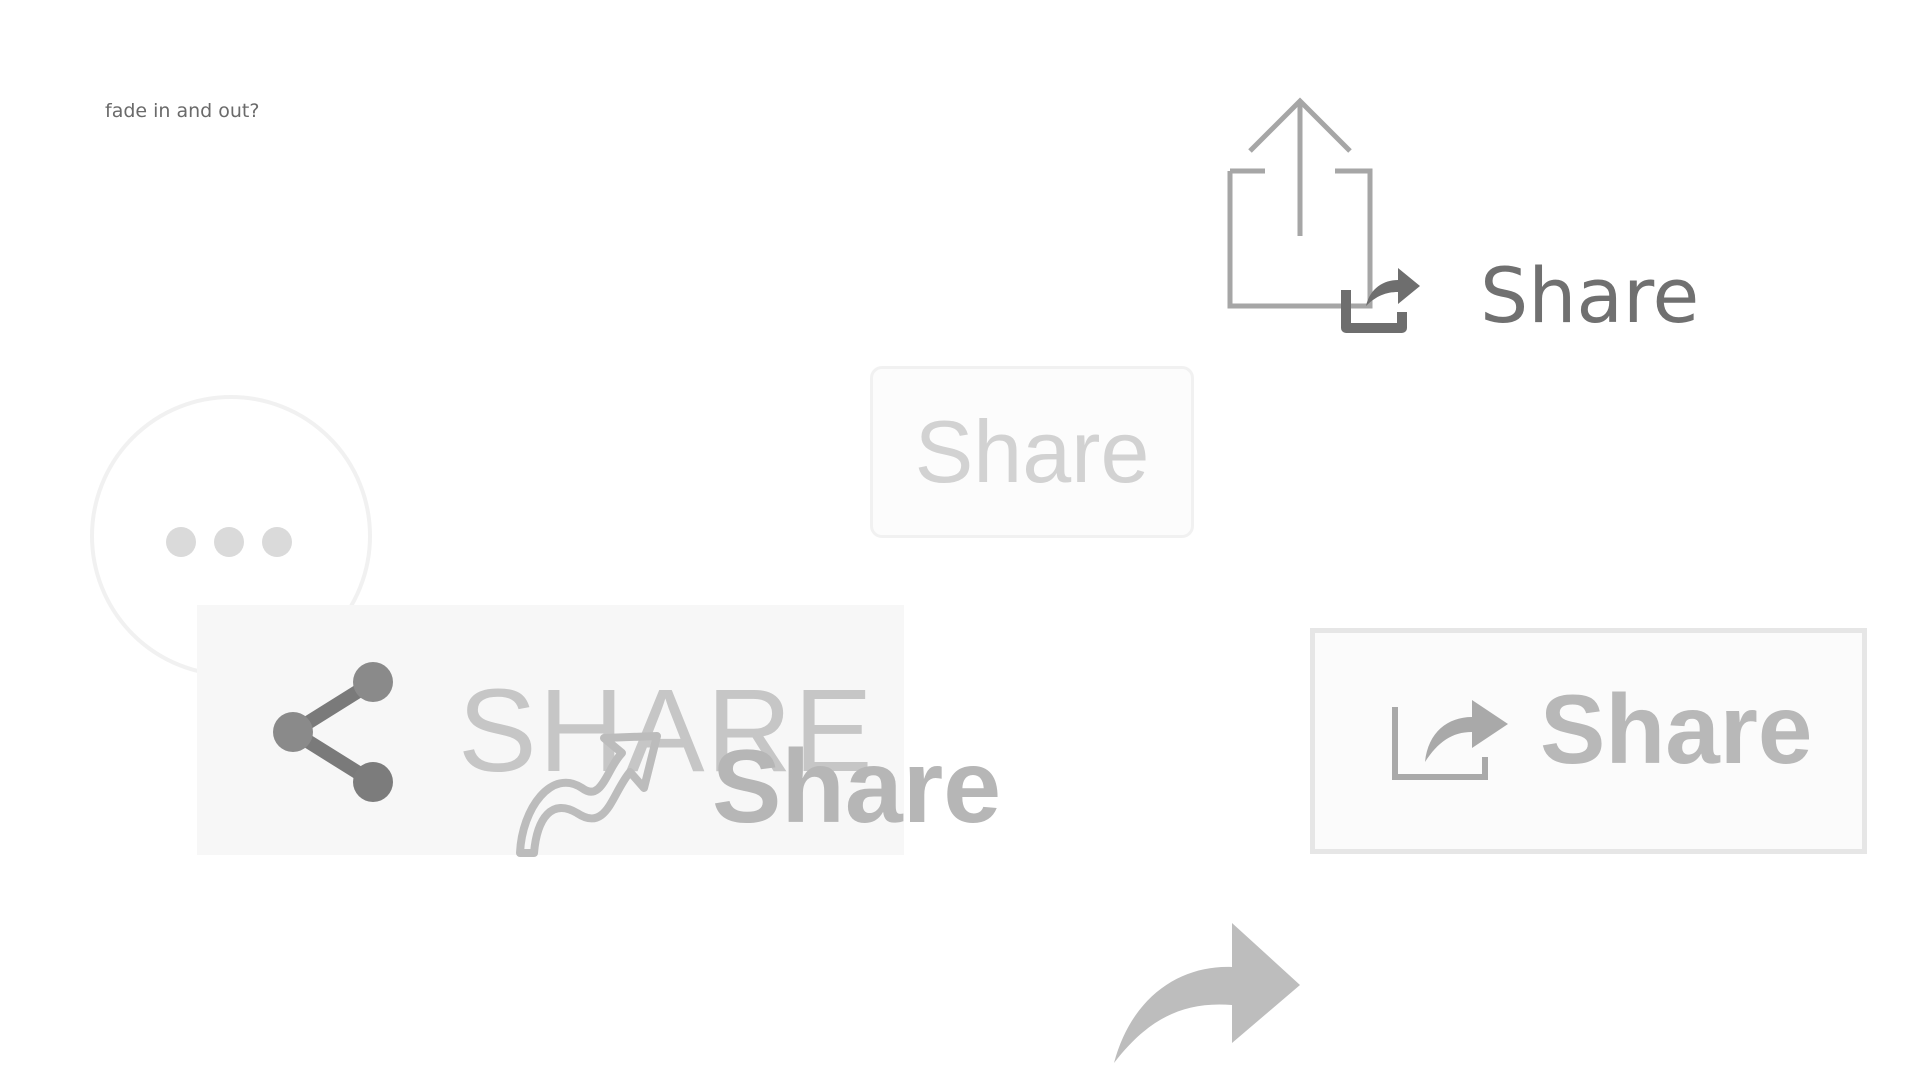 Image resolution: width=1920 pixels, height=1080 pixels. What do you see at coordinates (1380, 299) in the screenshot?
I see `share-box-icon` at bounding box center [1380, 299].